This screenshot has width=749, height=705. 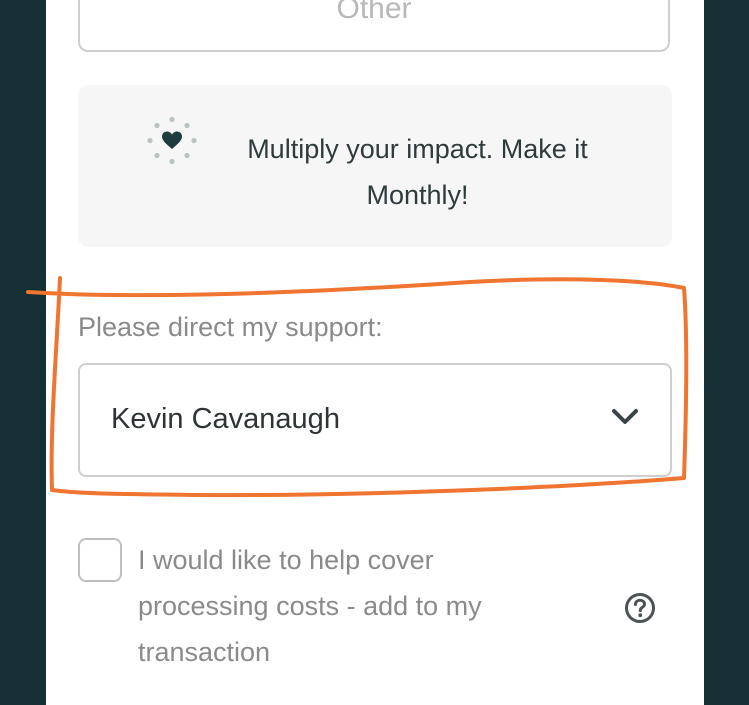 What do you see at coordinates (640, 608) in the screenshot?
I see `question-help-icon` at bounding box center [640, 608].